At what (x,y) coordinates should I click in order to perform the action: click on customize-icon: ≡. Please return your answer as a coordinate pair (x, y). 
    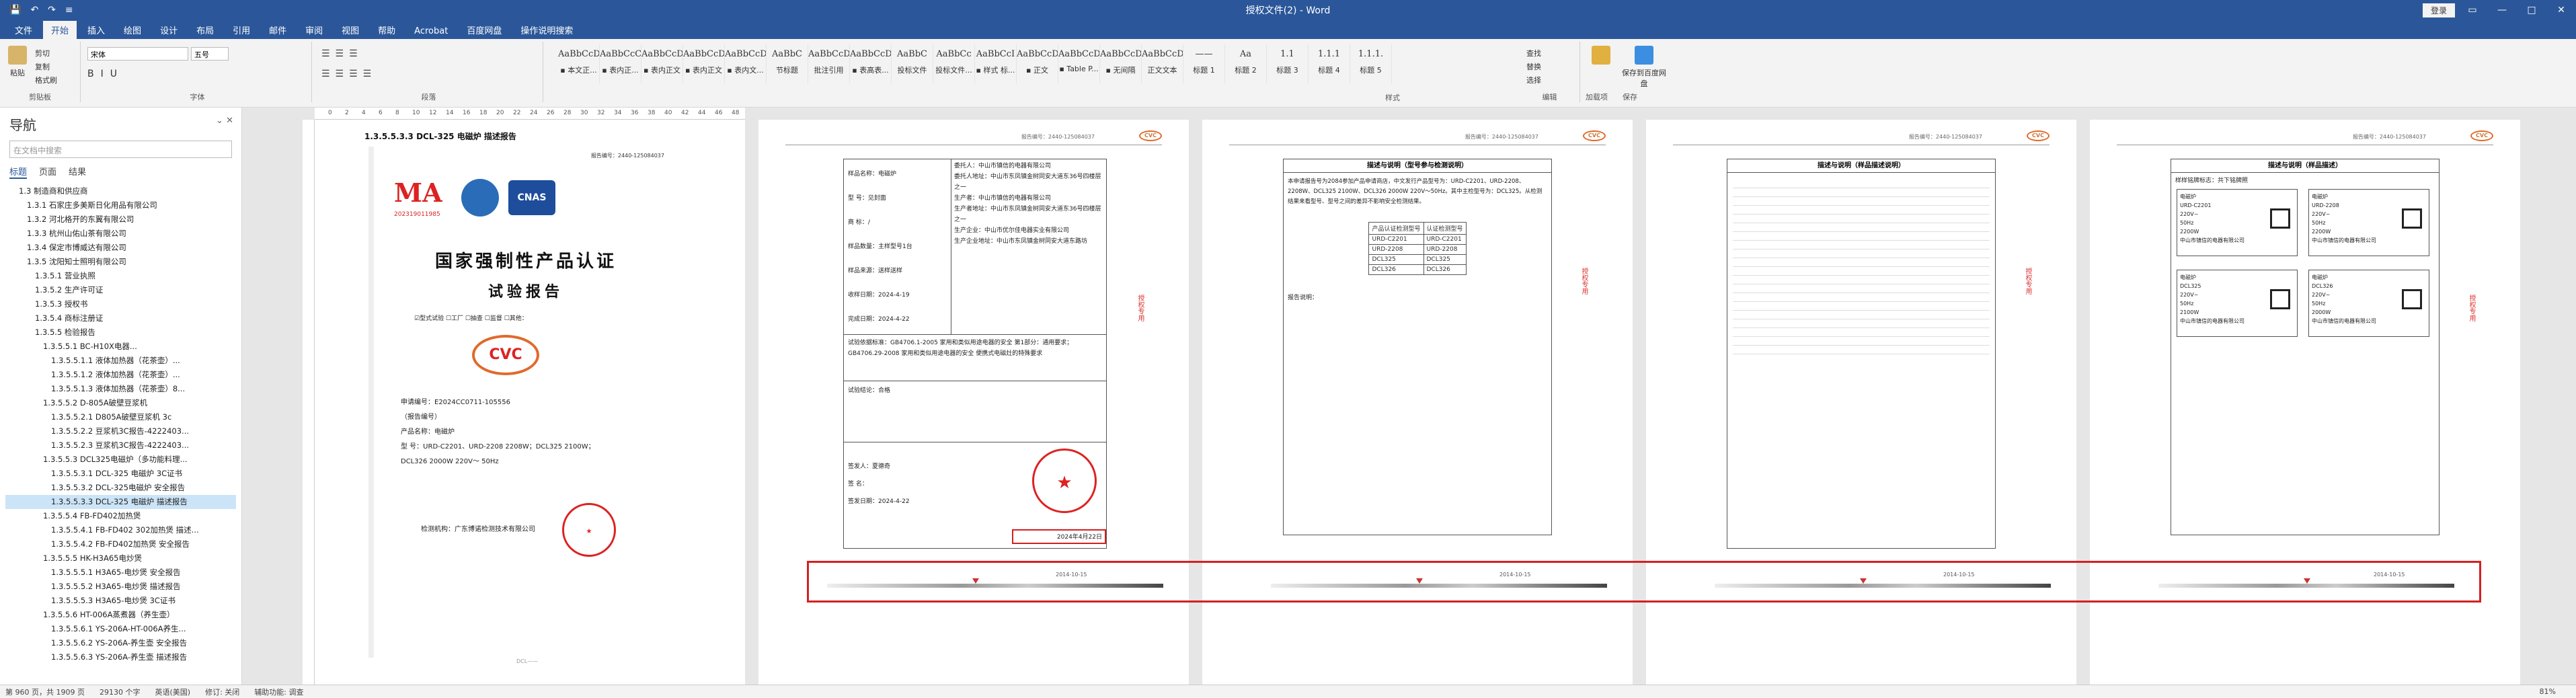
    Looking at the image, I should click on (69, 10).